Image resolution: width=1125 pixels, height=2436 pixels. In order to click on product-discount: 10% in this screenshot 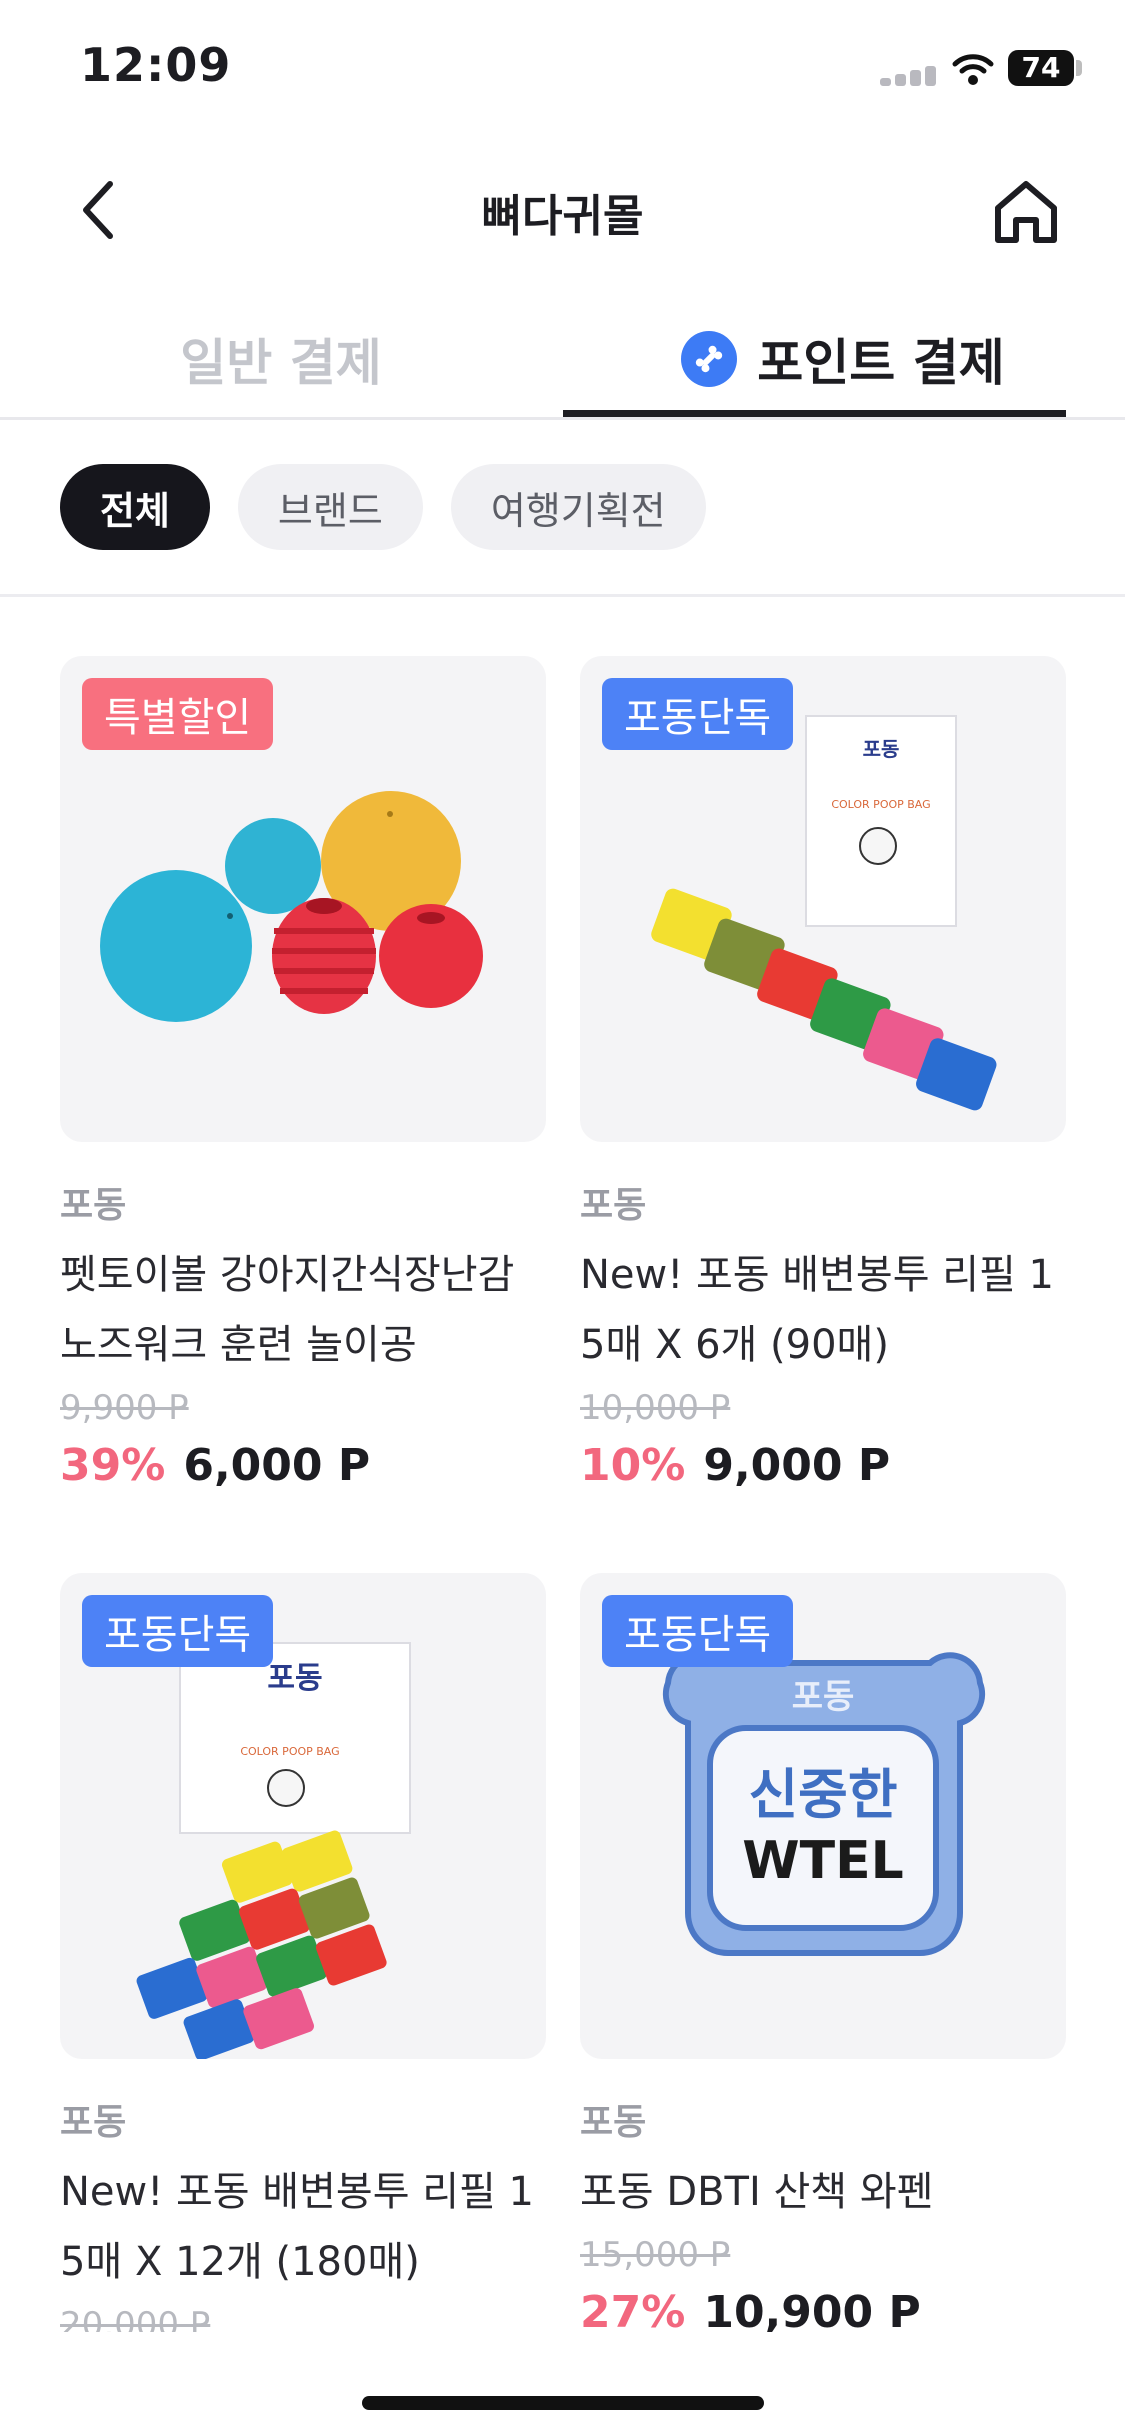, I will do `click(633, 1465)`.